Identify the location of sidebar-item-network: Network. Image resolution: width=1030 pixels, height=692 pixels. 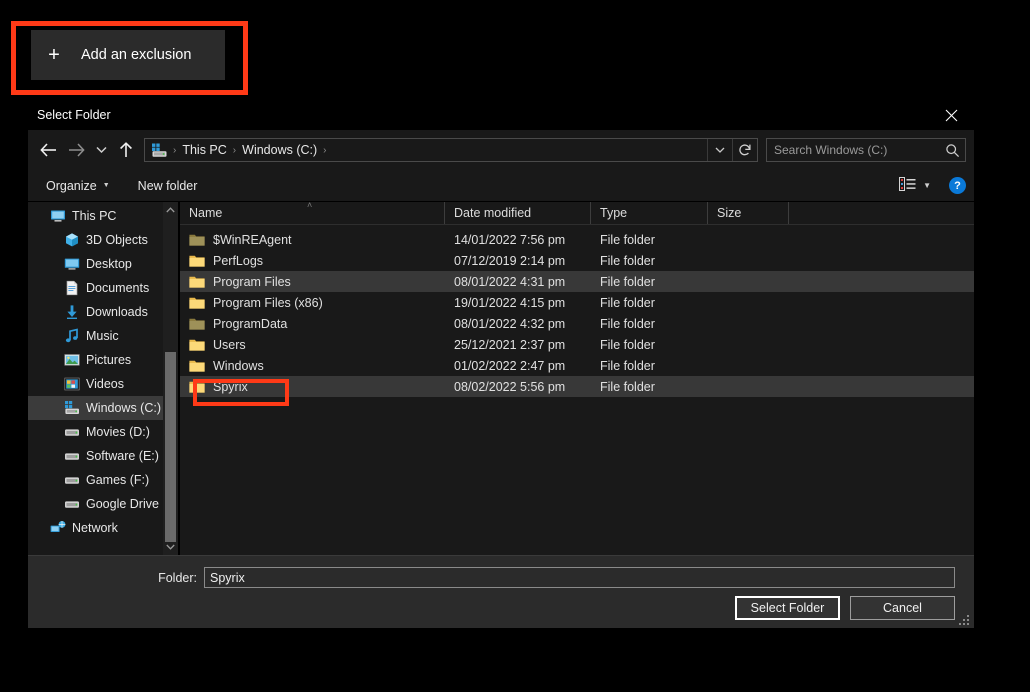
(103, 528).